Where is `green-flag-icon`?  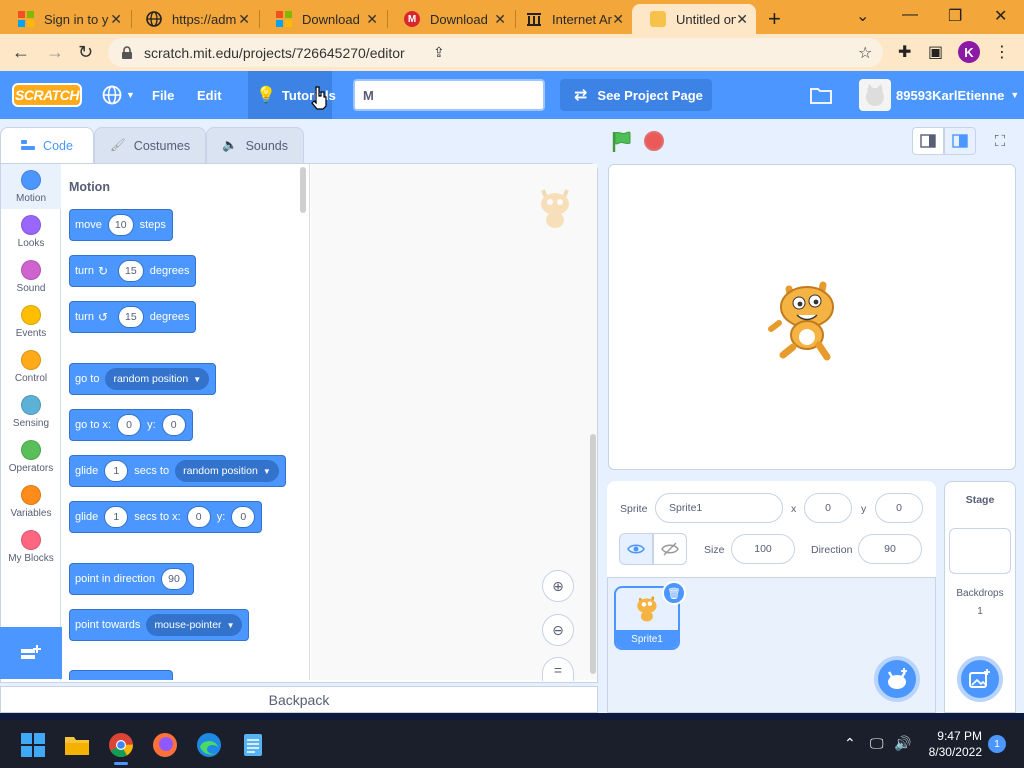
green-flag-icon is located at coordinates (622, 142).